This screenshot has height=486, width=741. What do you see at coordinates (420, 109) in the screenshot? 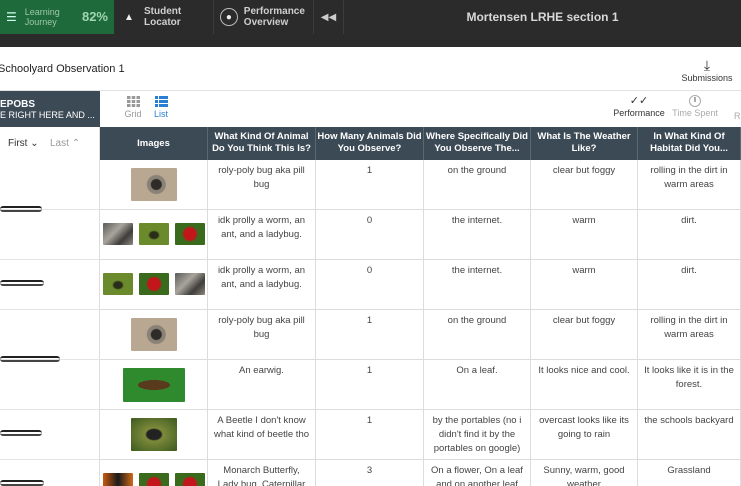
I see `view-toolbar: Grid List ✓✓ Performance Time Spent R` at bounding box center [420, 109].